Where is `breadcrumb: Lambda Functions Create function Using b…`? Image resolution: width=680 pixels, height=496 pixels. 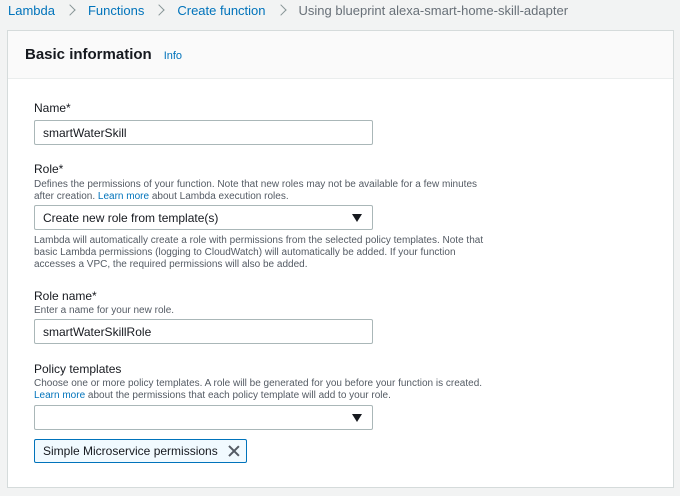 breadcrumb: Lambda Functions Create function Using b… is located at coordinates (288, 10).